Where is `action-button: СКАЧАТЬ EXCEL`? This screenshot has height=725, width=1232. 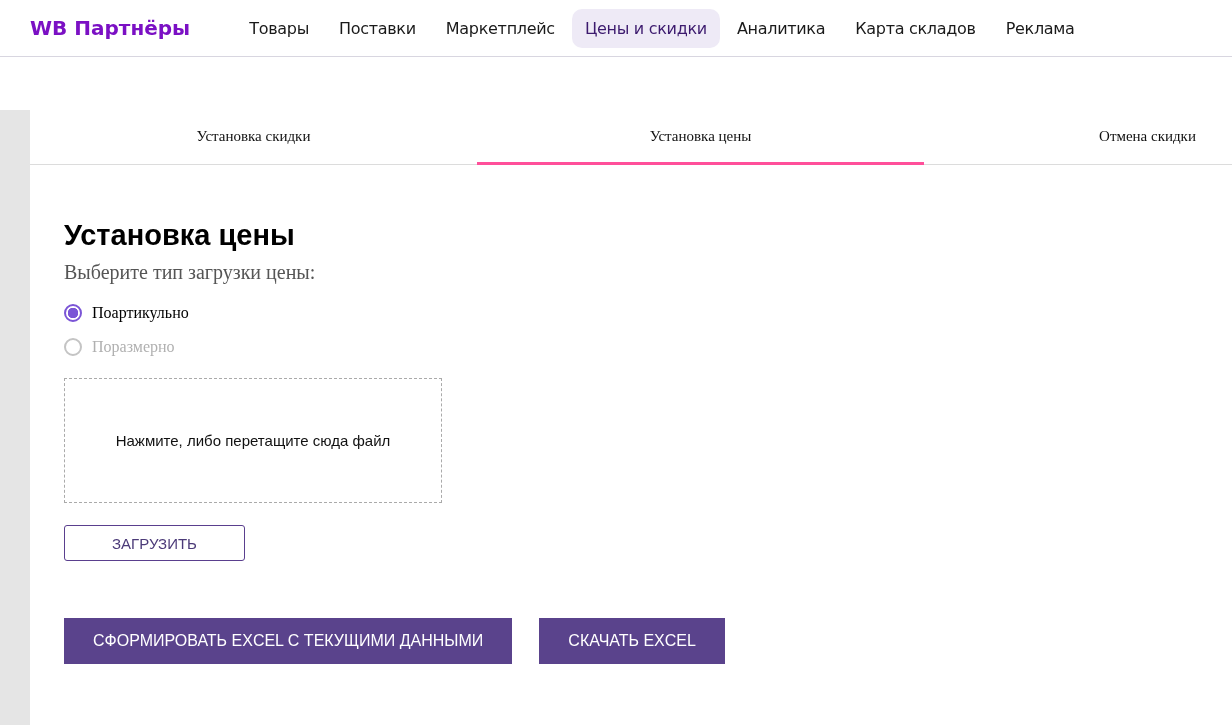
action-button: СКАЧАТЬ EXCEL is located at coordinates (632, 641).